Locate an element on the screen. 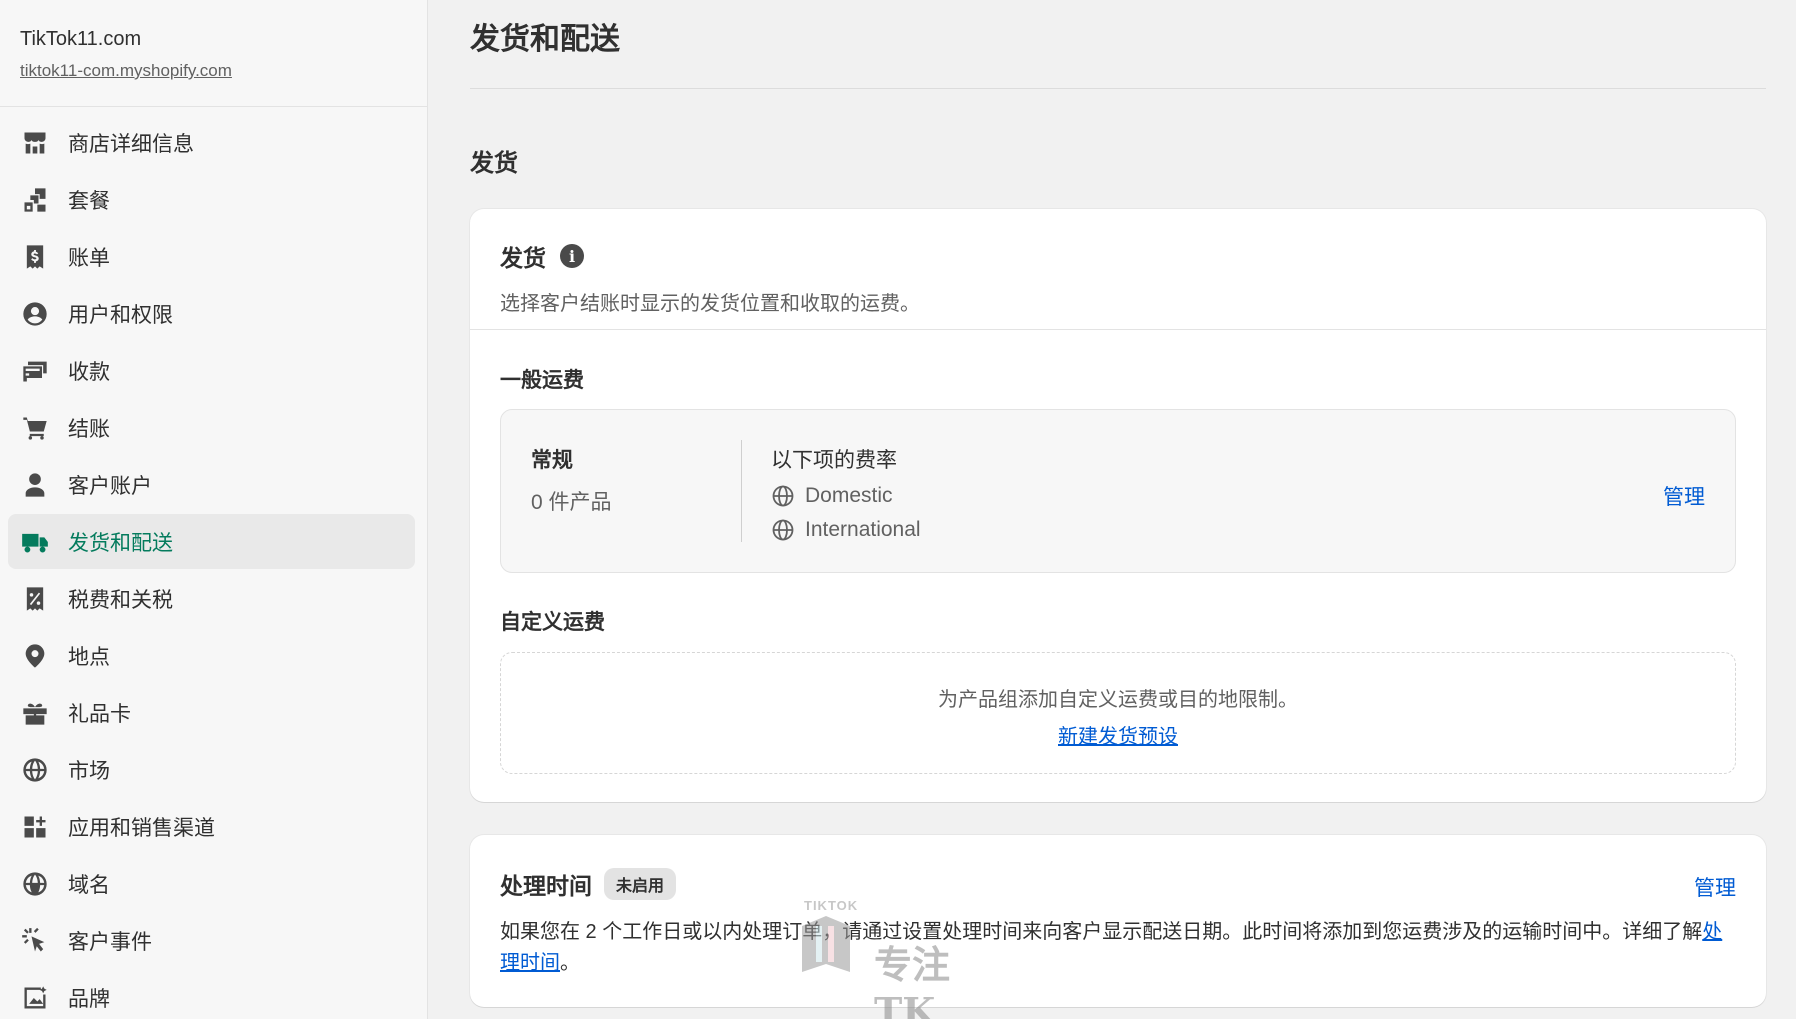  rates-label: 以下项的费率 is located at coordinates (834, 460).